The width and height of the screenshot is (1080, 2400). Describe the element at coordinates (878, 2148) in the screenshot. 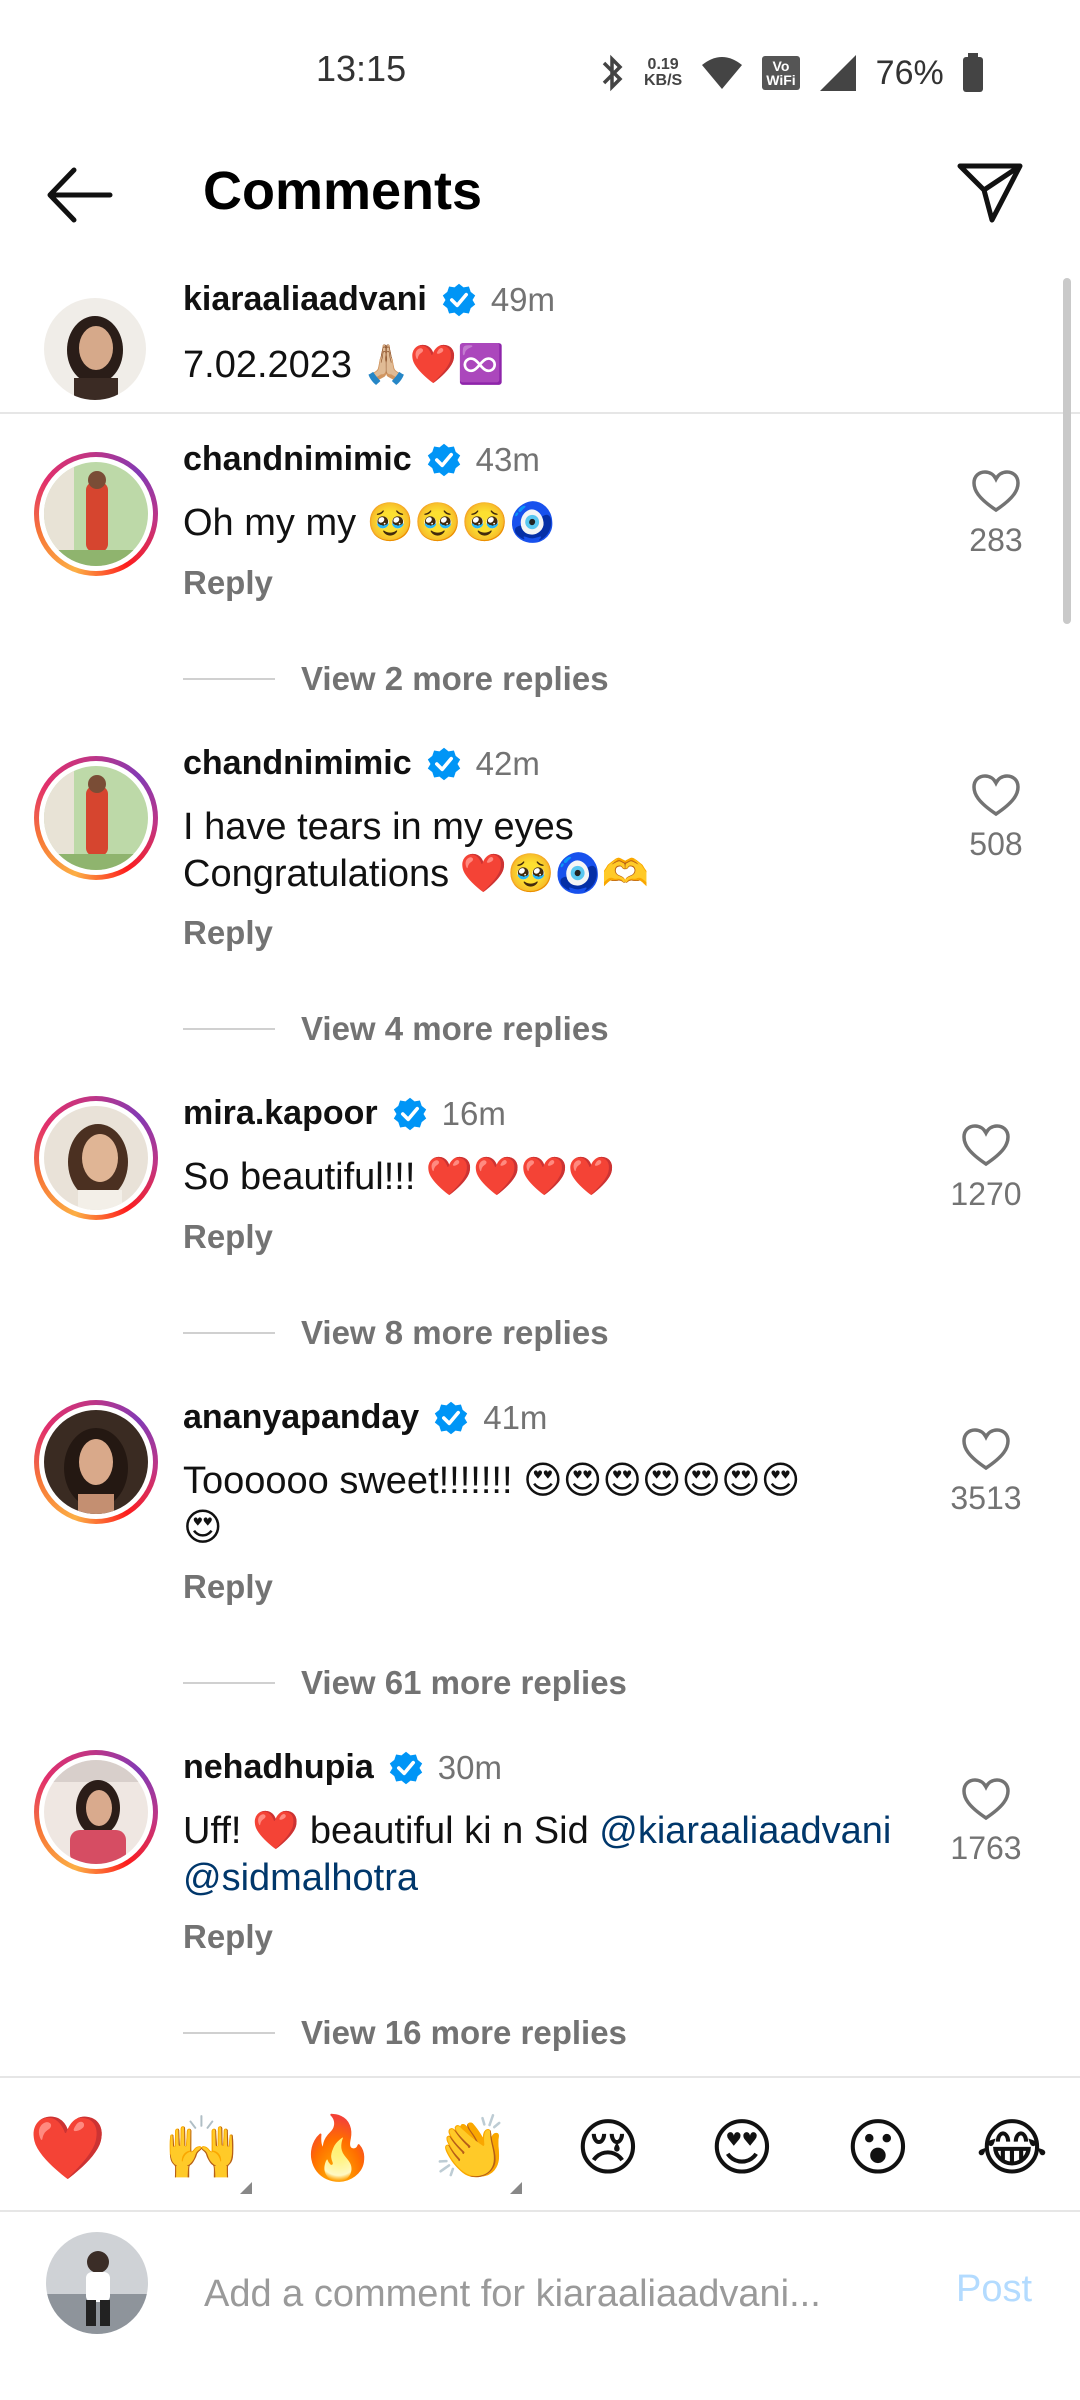

I see `reaction-surprised-face: 😮` at that location.